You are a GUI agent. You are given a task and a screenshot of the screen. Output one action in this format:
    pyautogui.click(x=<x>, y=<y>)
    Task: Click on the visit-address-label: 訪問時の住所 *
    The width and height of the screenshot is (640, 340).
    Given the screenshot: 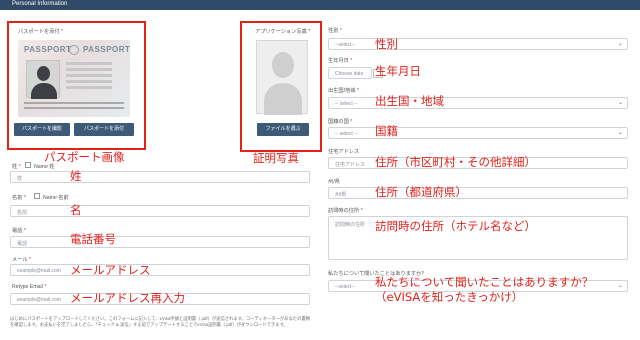 What is the action you would take?
    pyautogui.click(x=345, y=211)
    